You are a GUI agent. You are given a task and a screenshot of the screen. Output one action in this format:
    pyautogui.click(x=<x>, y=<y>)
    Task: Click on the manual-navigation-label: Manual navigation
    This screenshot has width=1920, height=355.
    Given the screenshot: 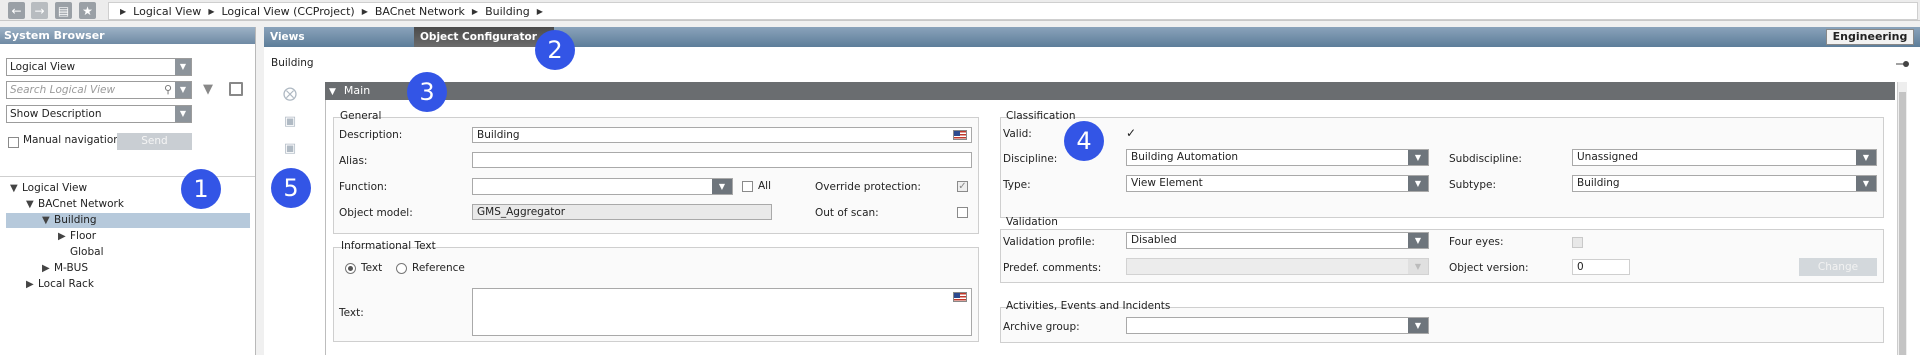 What is the action you would take?
    pyautogui.click(x=71, y=140)
    